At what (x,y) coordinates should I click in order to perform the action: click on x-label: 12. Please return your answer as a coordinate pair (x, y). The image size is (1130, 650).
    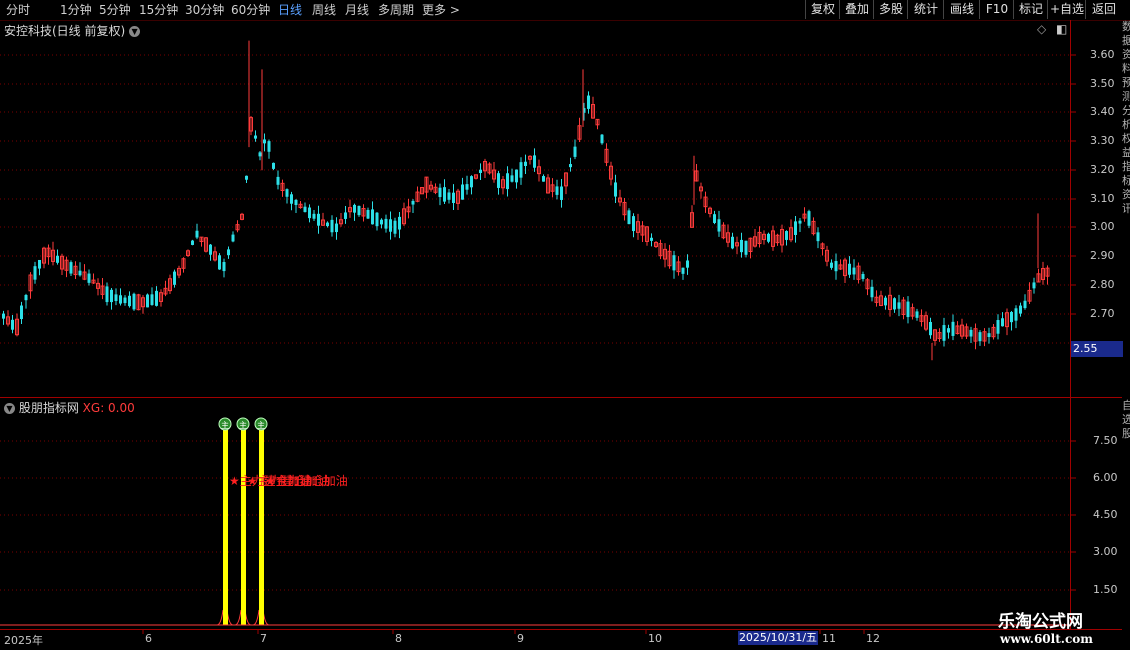
    Looking at the image, I should click on (873, 638).